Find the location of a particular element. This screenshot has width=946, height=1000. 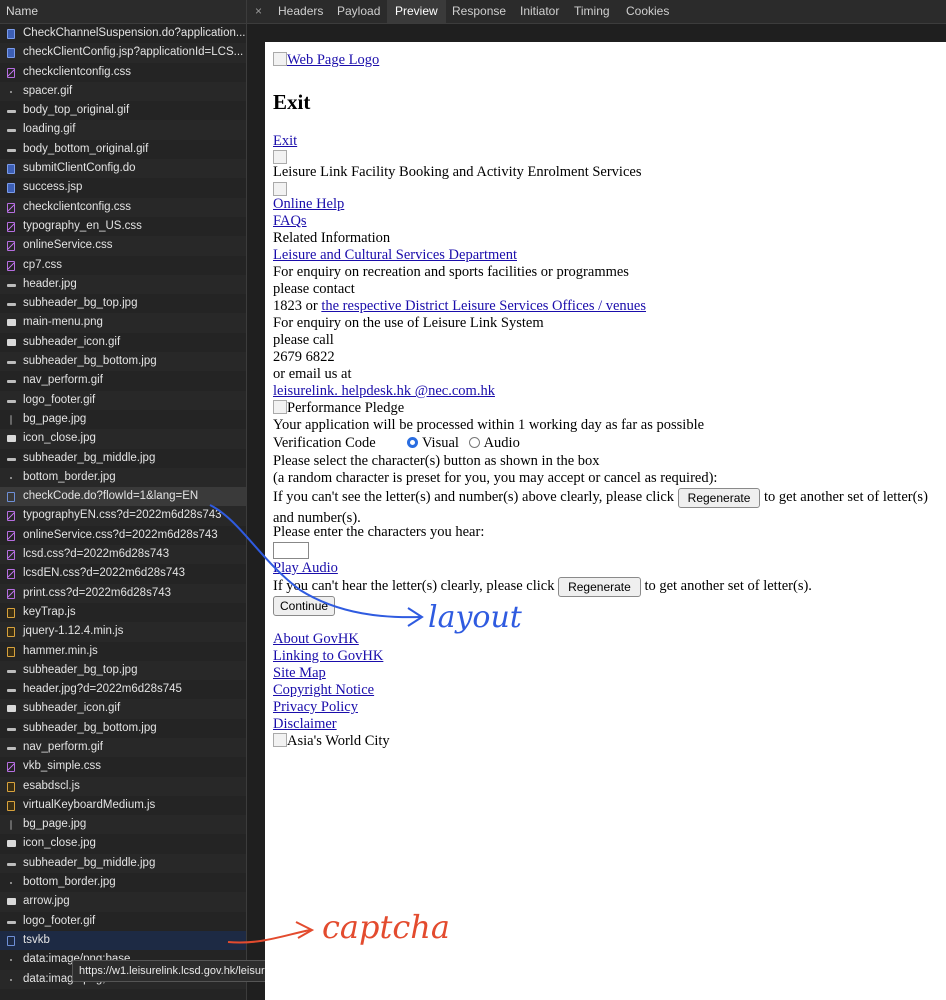

layout-arrow is located at coordinates (315, 561).